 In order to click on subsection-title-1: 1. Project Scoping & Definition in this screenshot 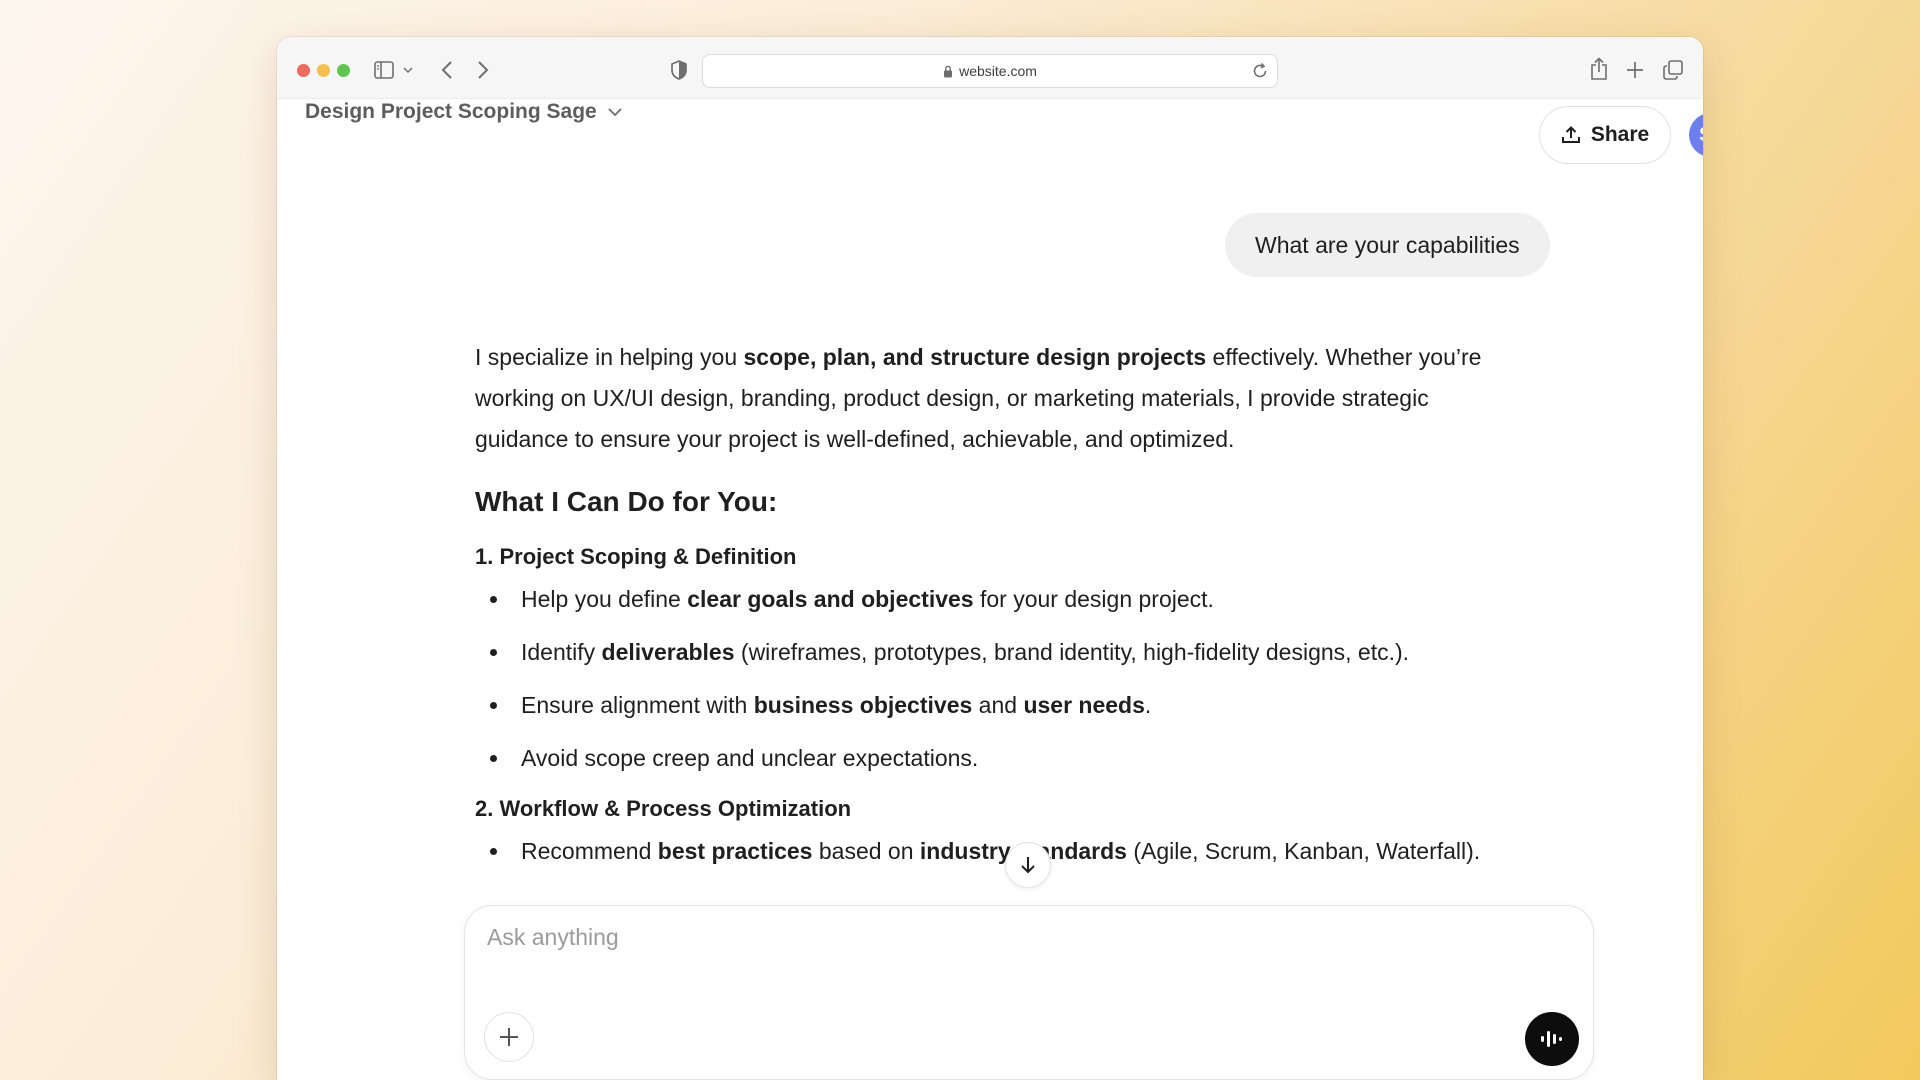, I will do `click(636, 556)`.